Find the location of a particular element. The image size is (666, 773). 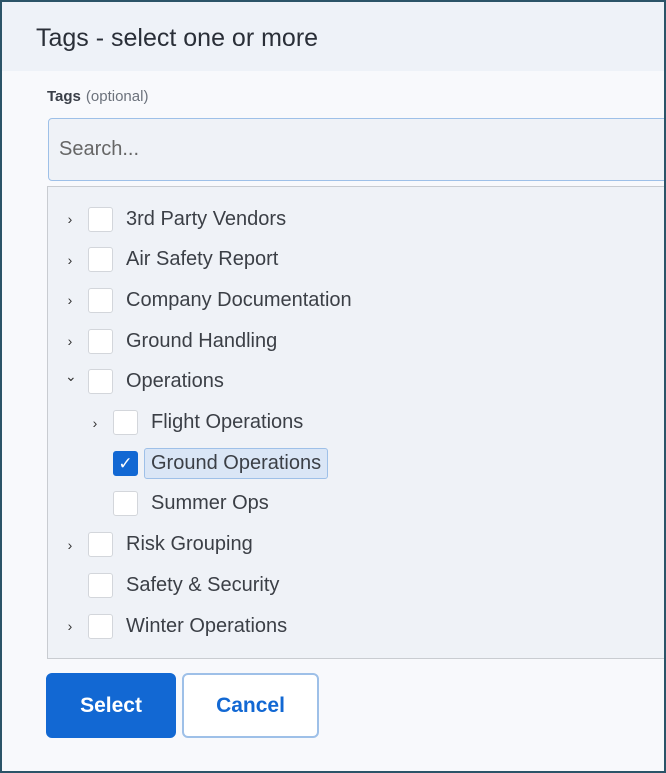

tree-item: › Company Documentation is located at coordinates (356, 300).